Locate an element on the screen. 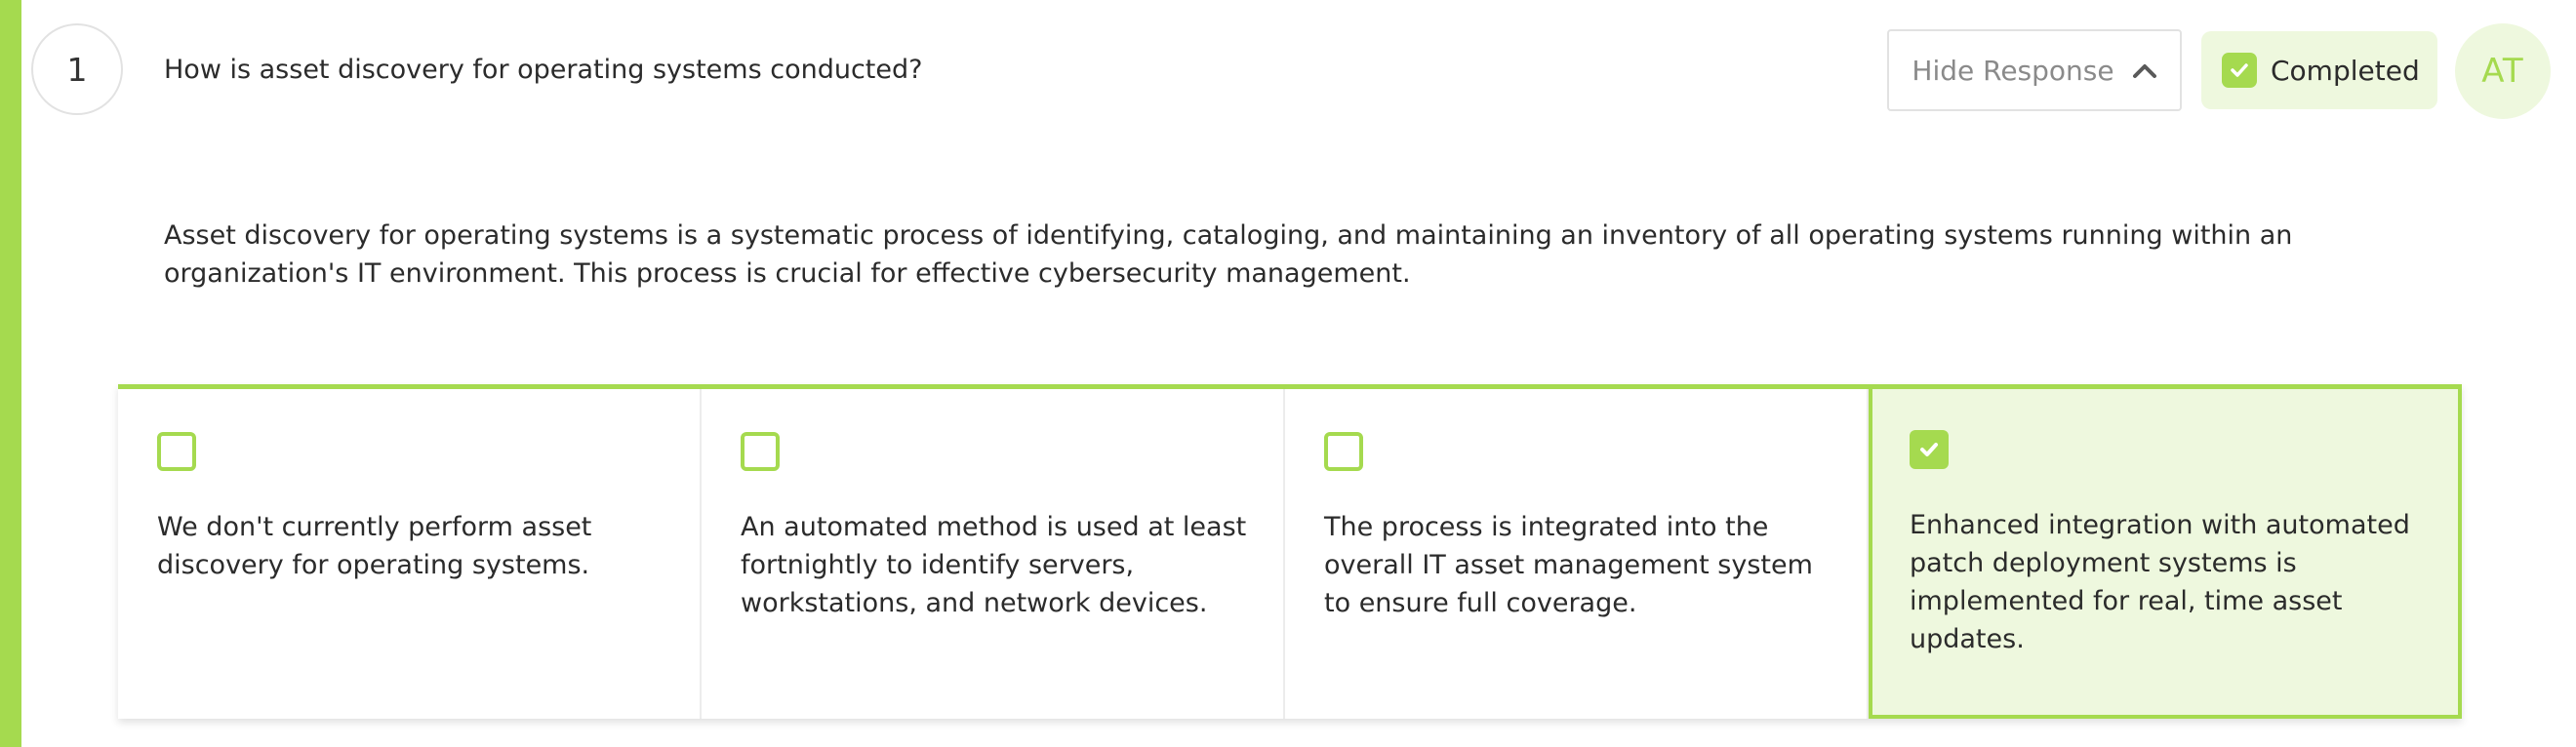  status-badge: Completed is located at coordinates (2319, 70).